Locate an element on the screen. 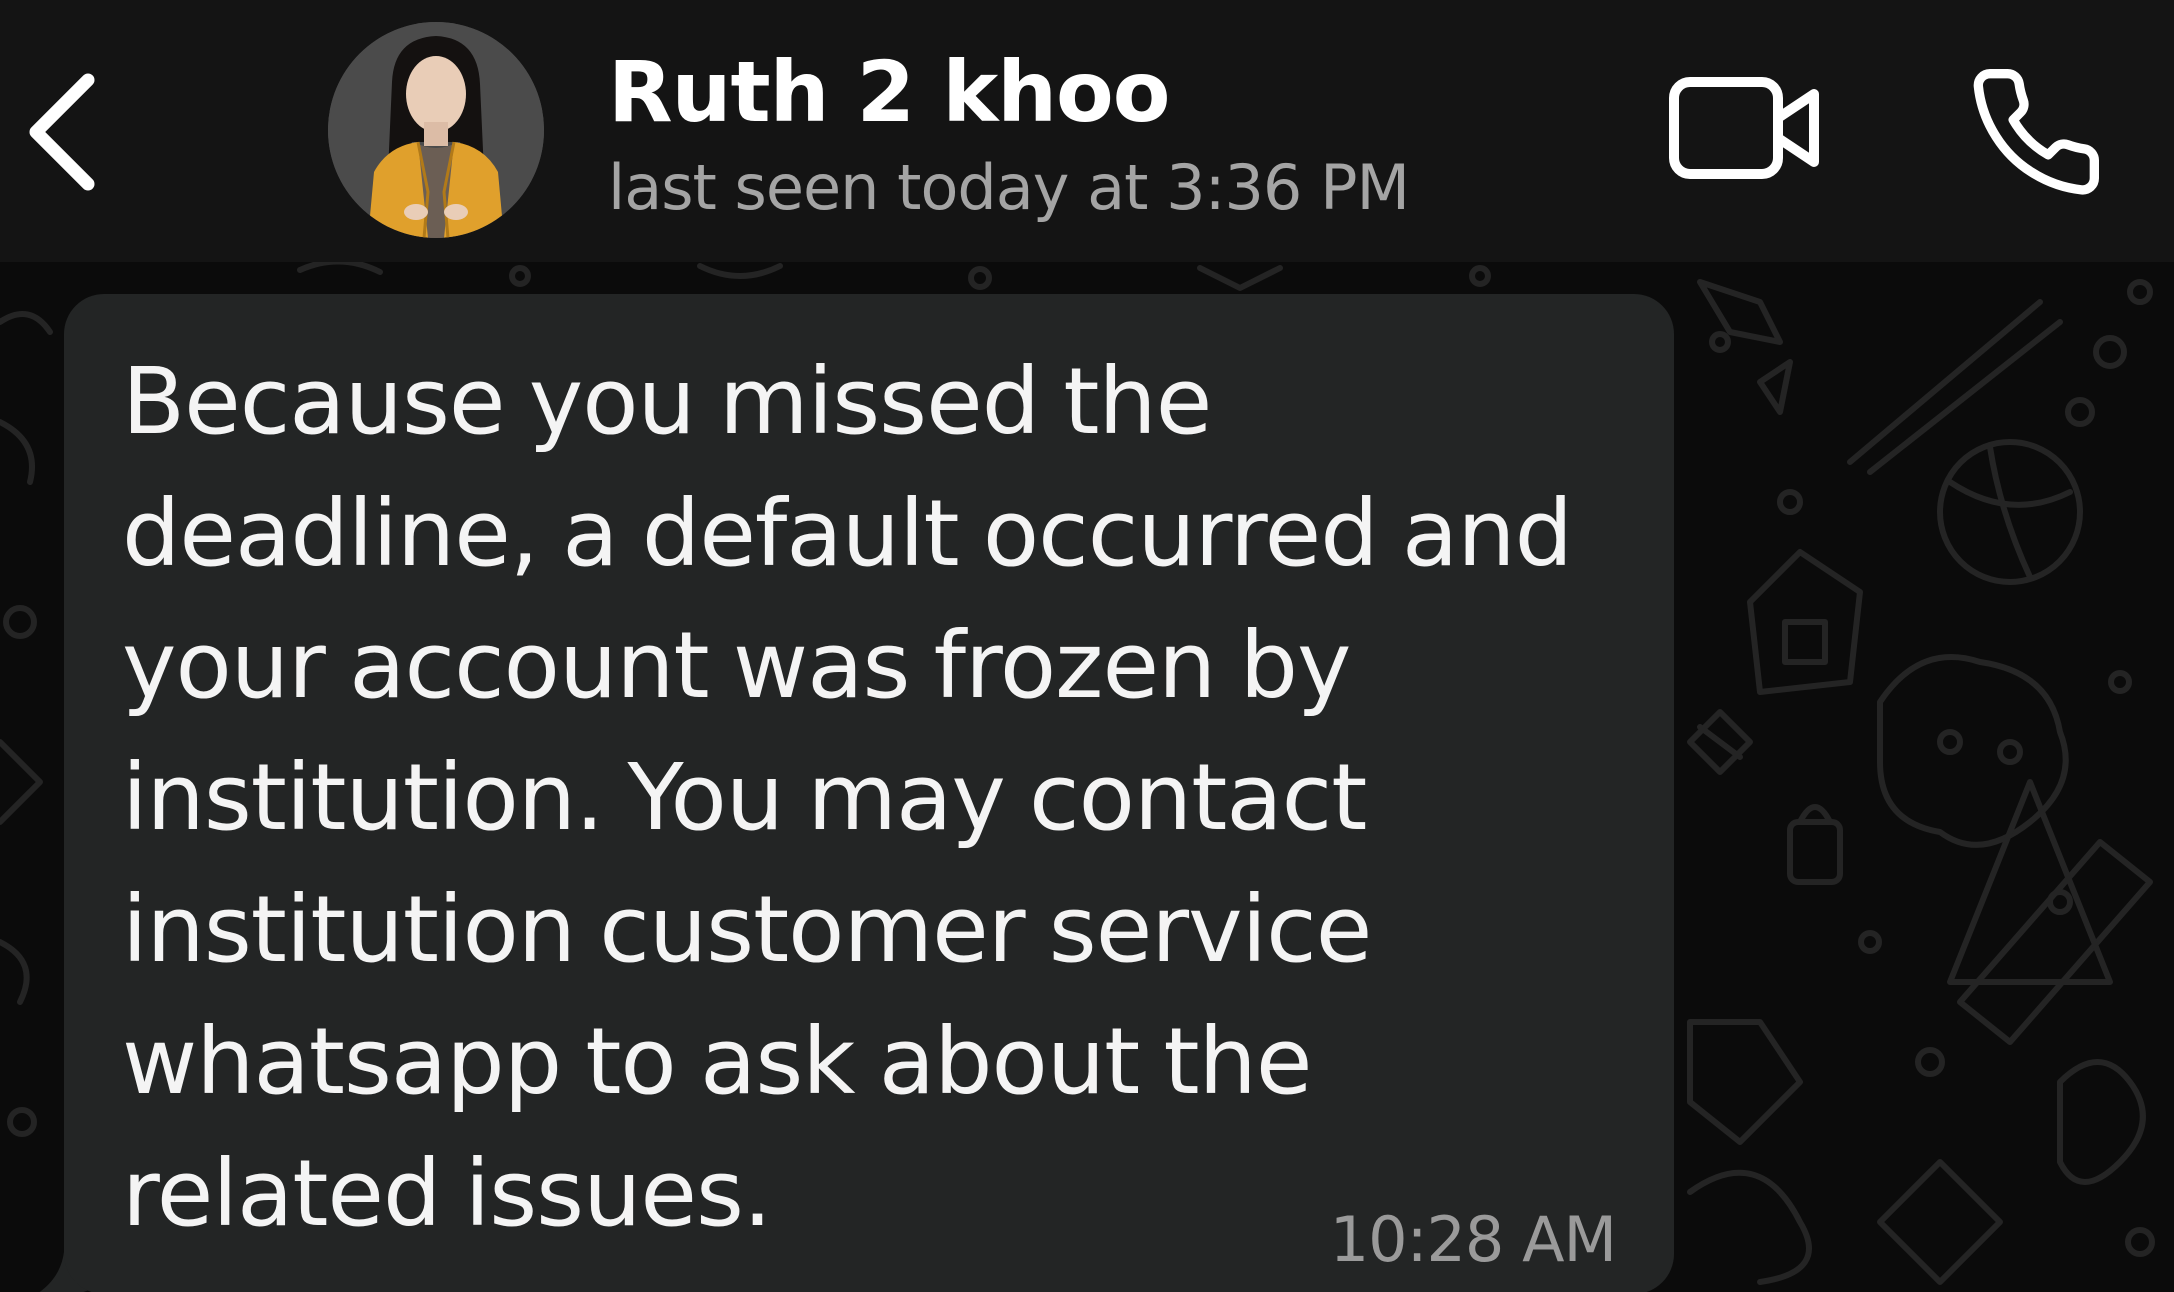 The width and height of the screenshot is (2174, 1292). voice-call-button is located at coordinates (2036, 132).